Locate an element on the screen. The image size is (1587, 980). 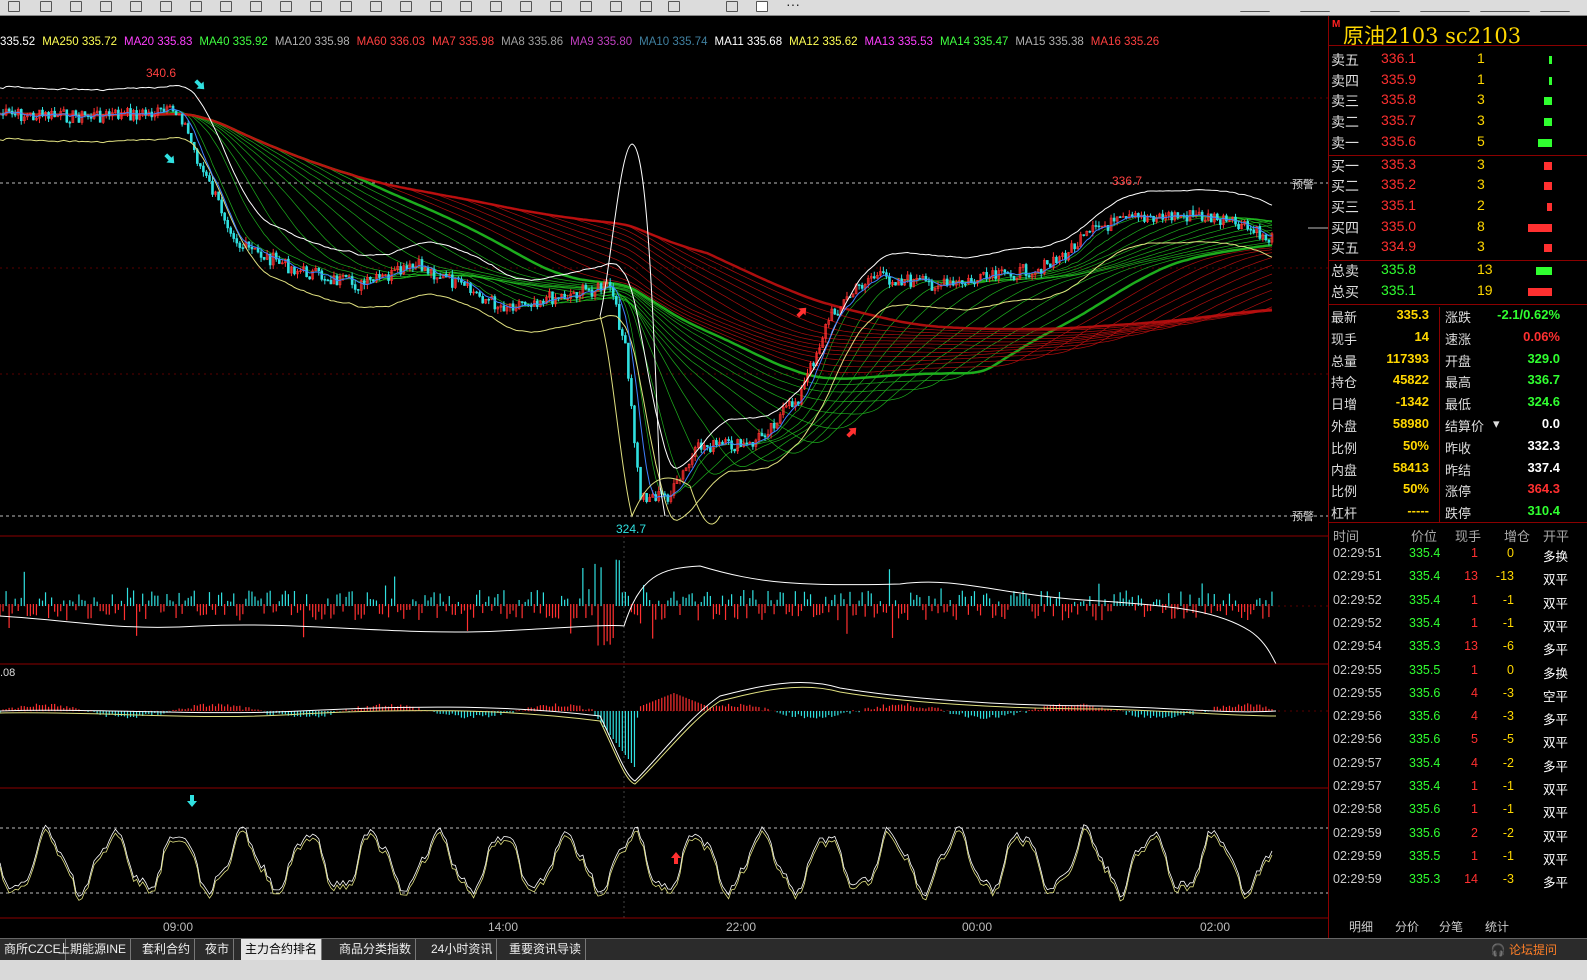
tick-row: 02:29:58 335.6 1 -1 双平 is located at coordinates (1458, 813).